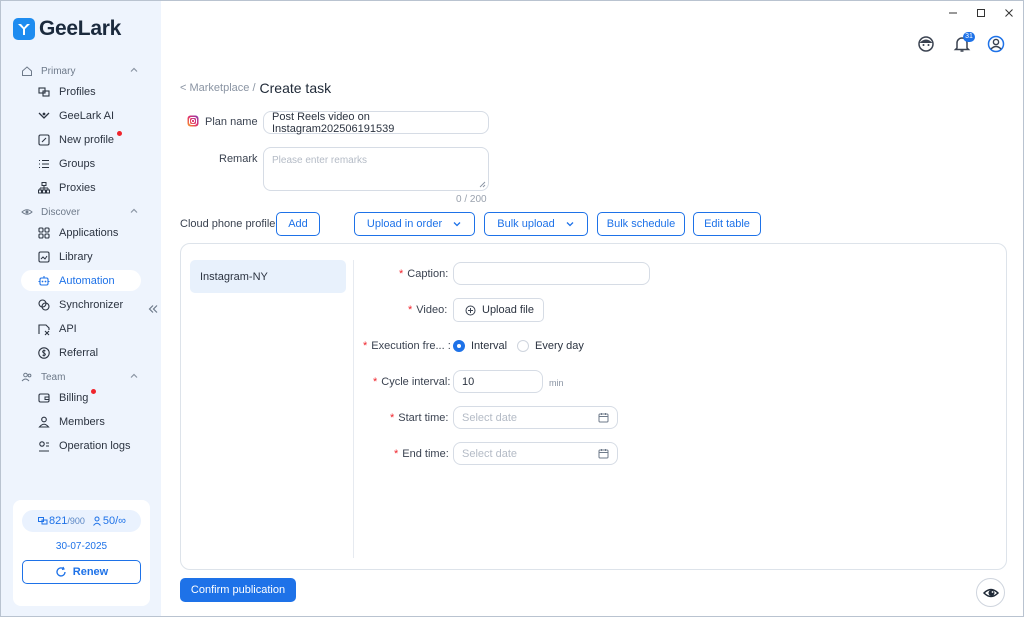 The width and height of the screenshot is (1024, 617). Describe the element at coordinates (24, 29) in the screenshot. I see `geelark-logo-icon` at that location.